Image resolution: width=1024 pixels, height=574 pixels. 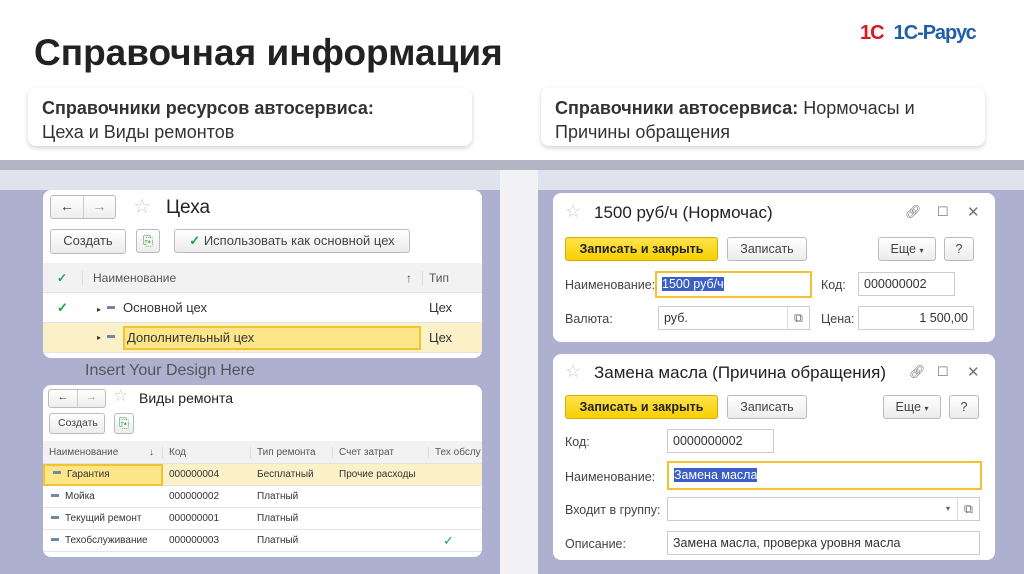 What do you see at coordinates (823, 509) in the screenshot?
I see `group-input: ▾ ⧉` at bounding box center [823, 509].